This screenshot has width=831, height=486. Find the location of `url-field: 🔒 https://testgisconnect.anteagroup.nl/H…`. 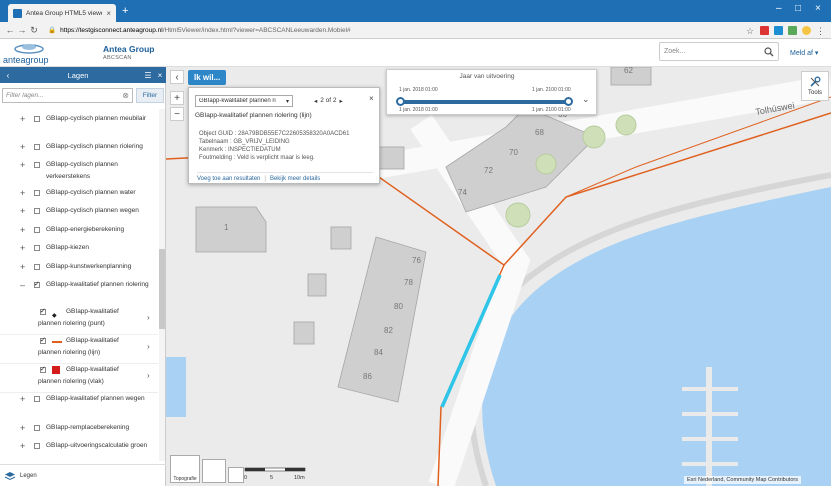

url-field: 🔒 https://testgisconnect.anteagroup.nl/H… is located at coordinates (393, 30).